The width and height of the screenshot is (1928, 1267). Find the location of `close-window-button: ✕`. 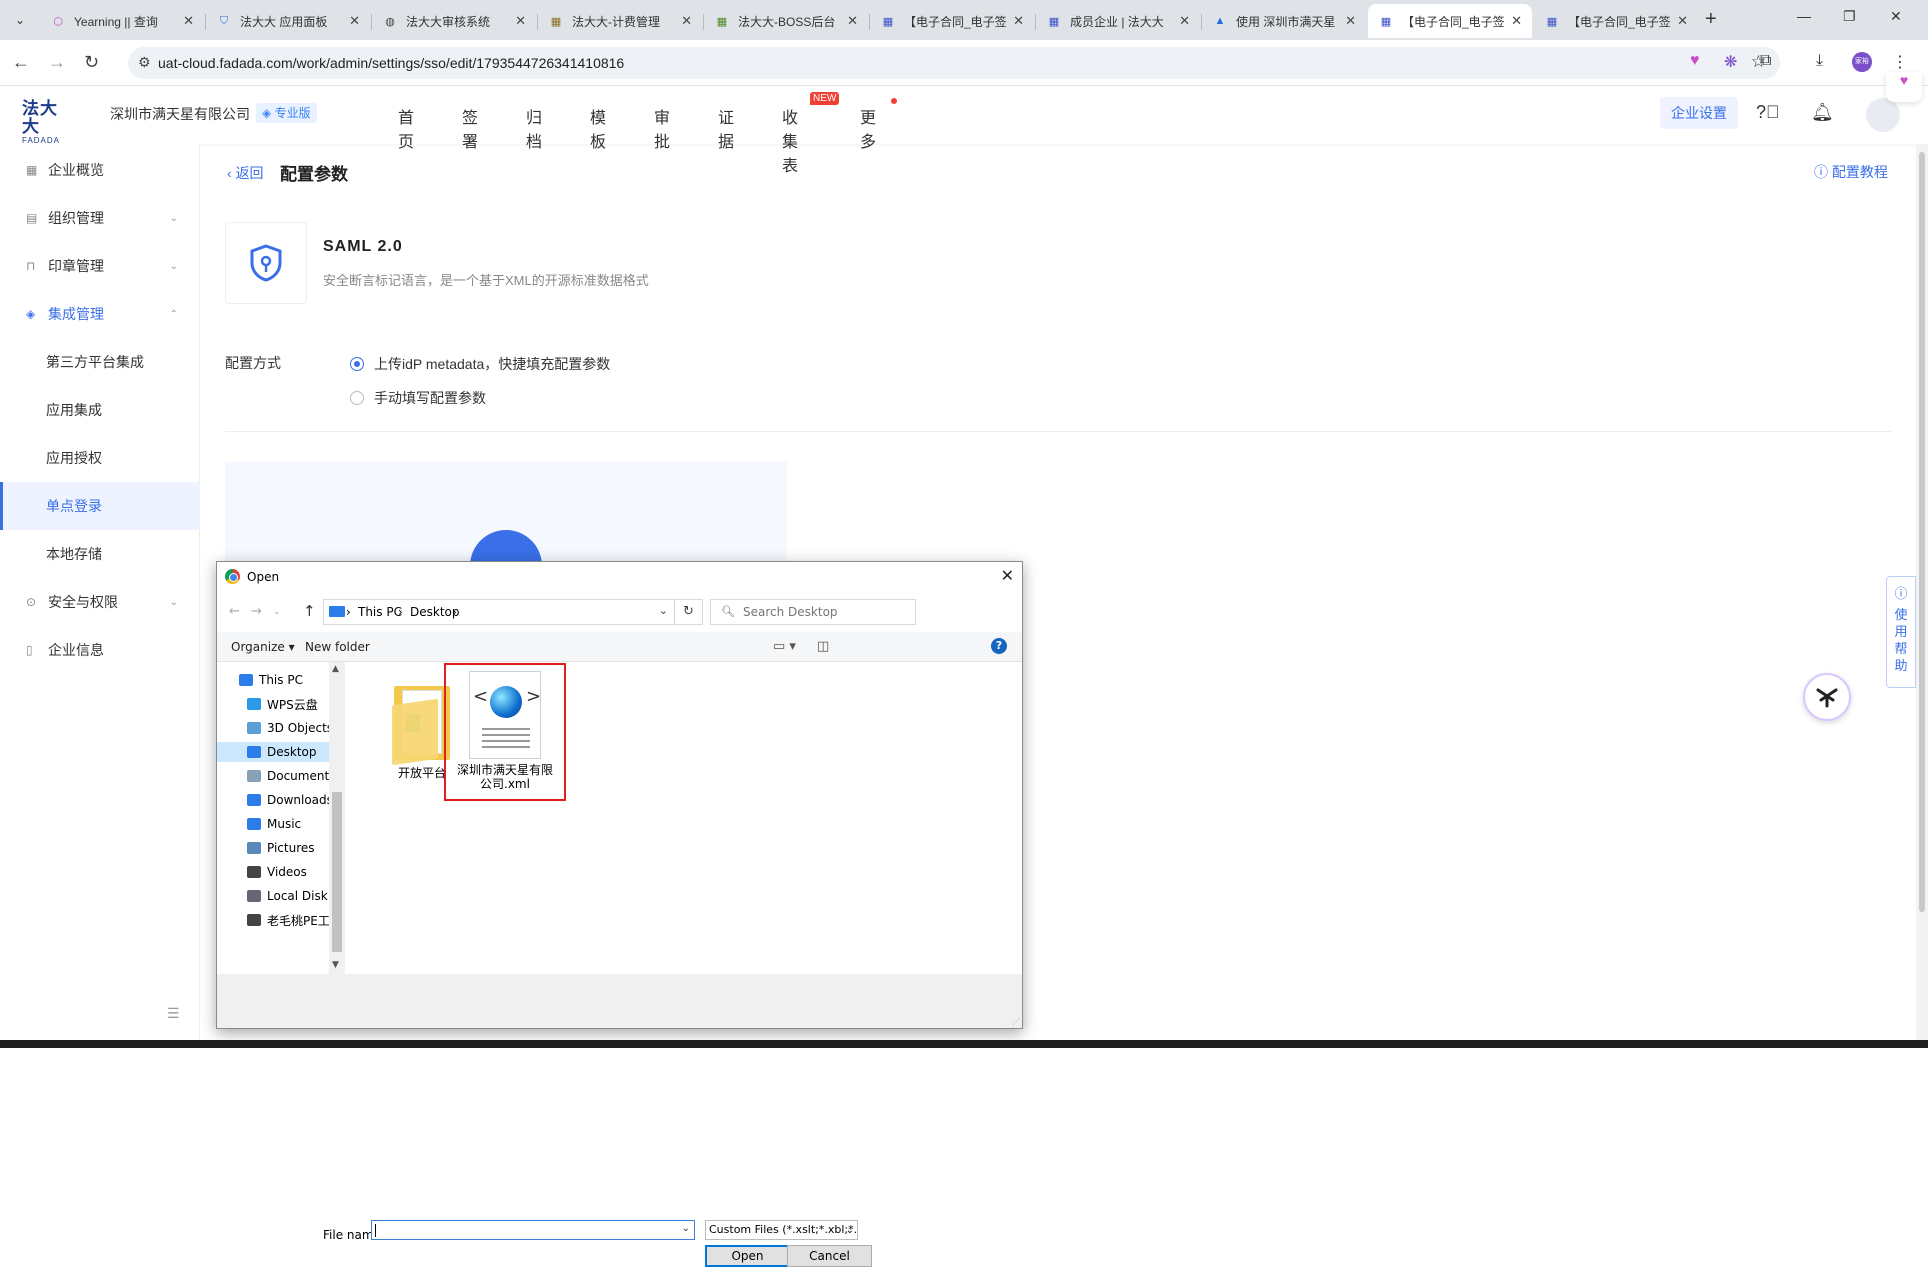

close-window-button: ✕ is located at coordinates (1896, 16).